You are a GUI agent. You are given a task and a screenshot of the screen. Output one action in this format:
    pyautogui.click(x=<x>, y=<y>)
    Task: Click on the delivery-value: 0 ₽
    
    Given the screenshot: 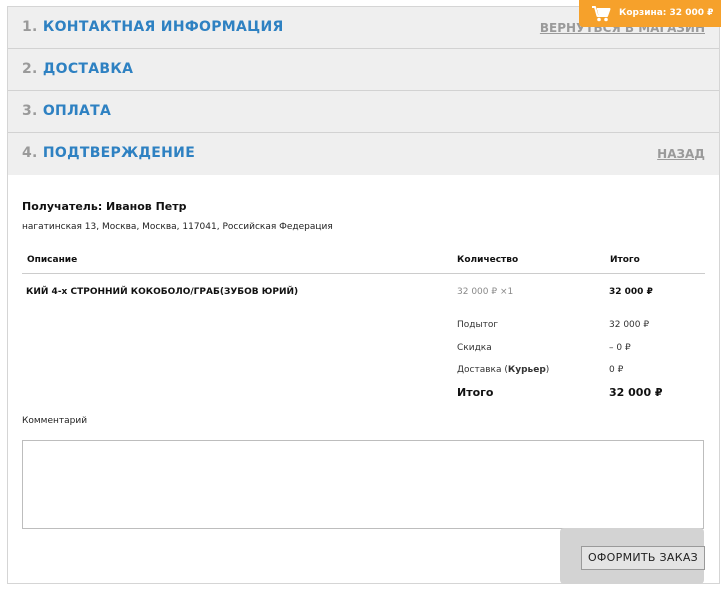 What is the action you would take?
    pyautogui.click(x=616, y=370)
    